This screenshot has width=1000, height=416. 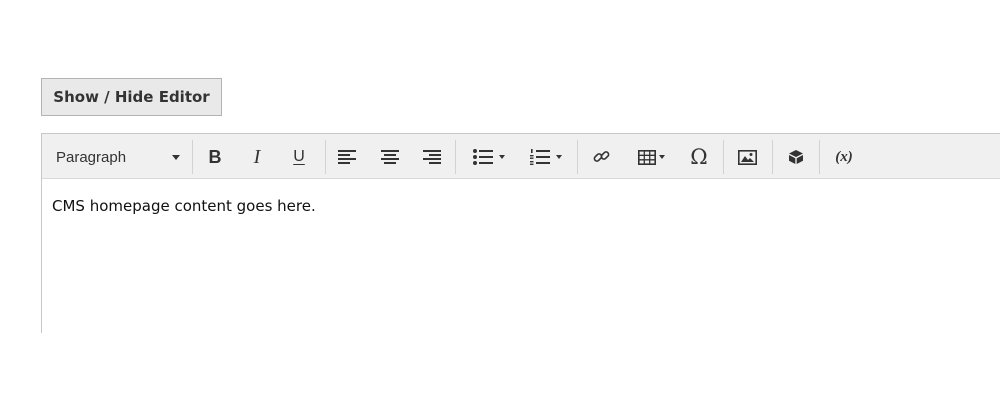 I want to click on image-icon, so click(x=747, y=157).